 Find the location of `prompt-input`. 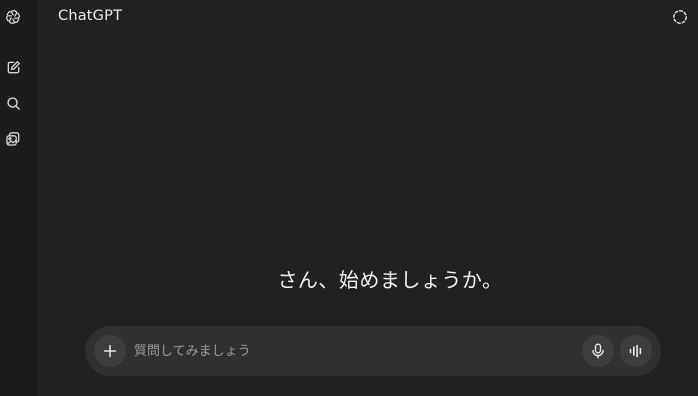

prompt-input is located at coordinates (344, 351).